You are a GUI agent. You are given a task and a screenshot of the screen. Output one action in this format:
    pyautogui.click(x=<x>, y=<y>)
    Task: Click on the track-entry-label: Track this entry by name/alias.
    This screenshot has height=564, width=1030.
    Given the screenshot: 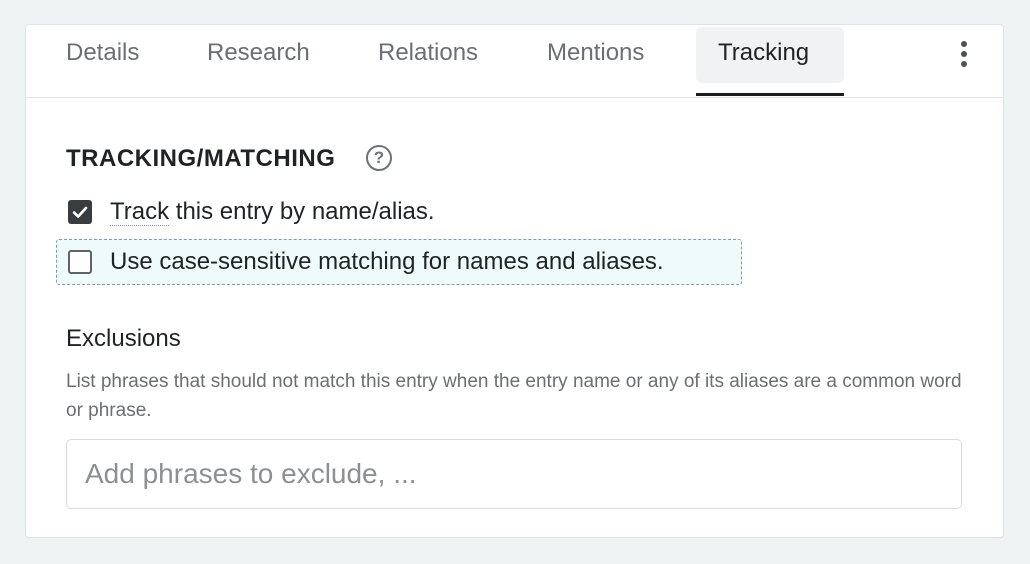 What is the action you would take?
    pyautogui.click(x=272, y=212)
    